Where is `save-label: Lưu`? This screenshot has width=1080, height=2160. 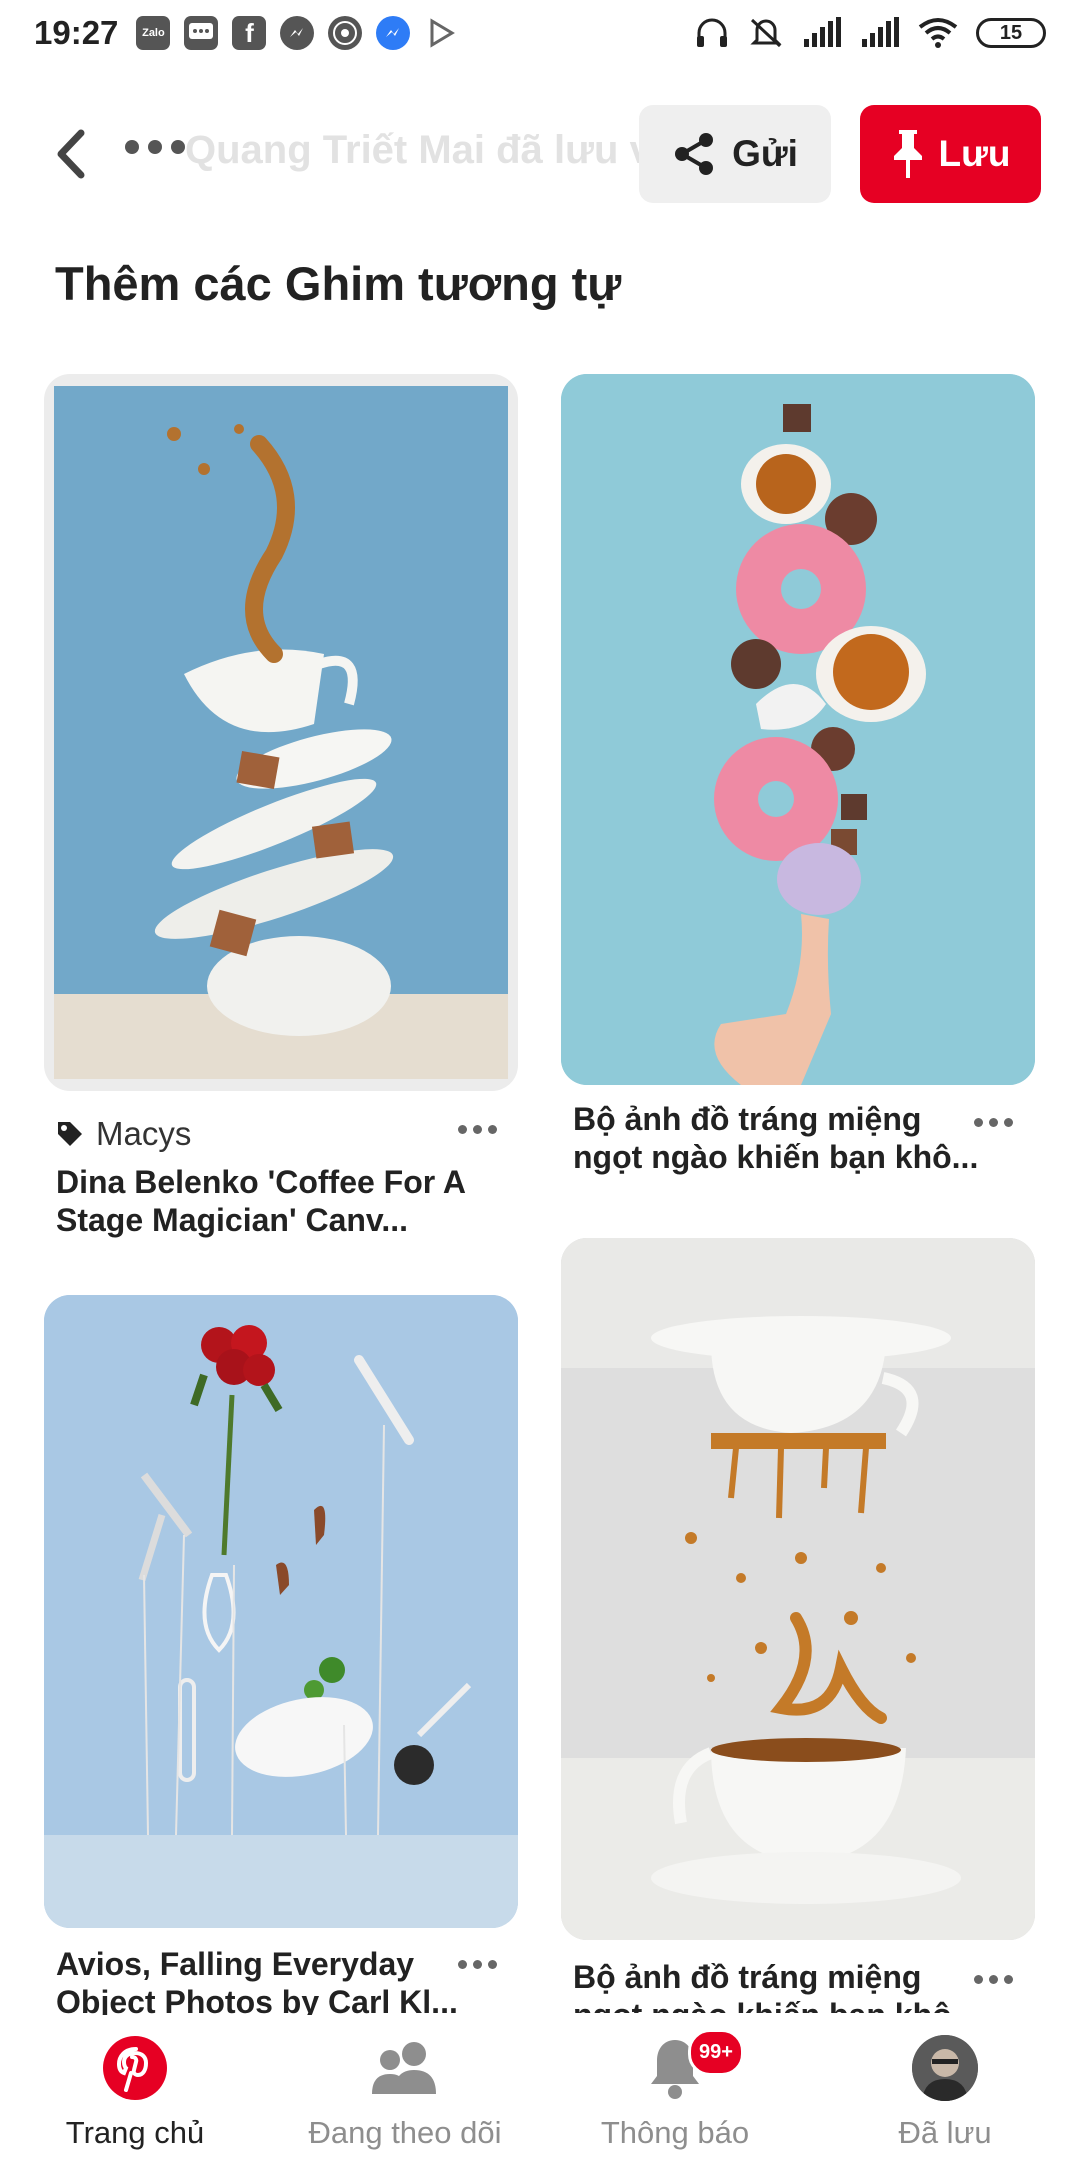
save-label: Lưu is located at coordinates (974, 153).